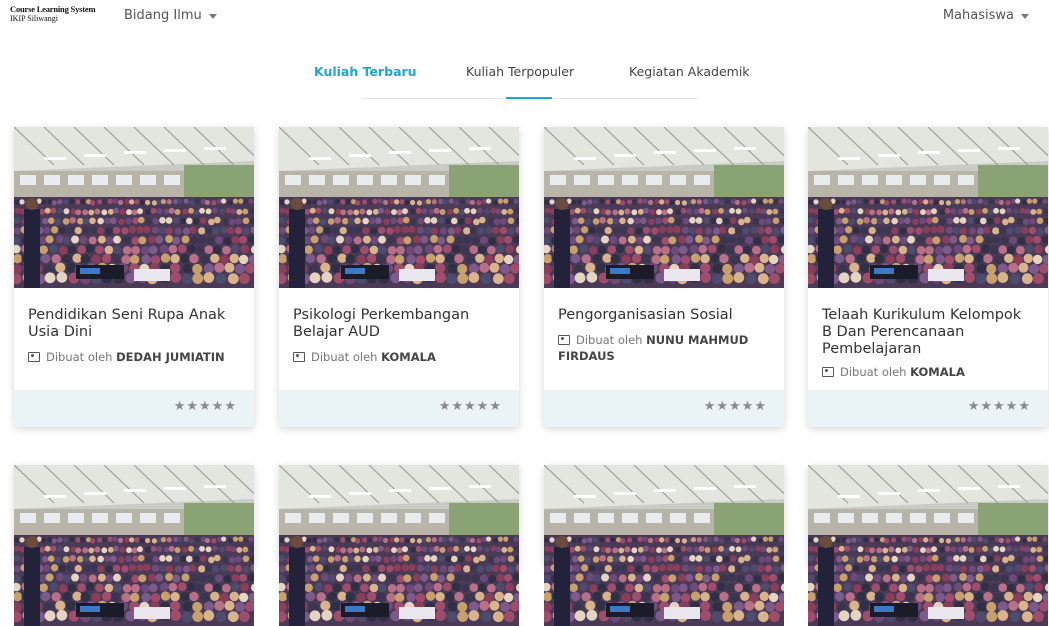  I want to click on bidang-ilmu-dropdown: Bidang Ilmu, so click(170, 15).